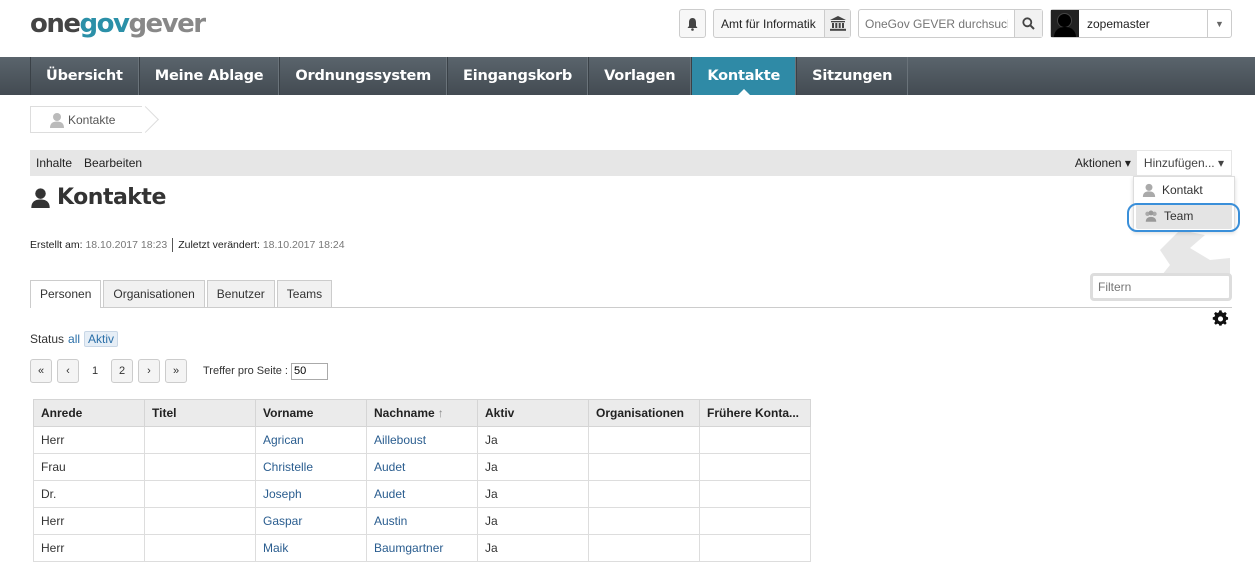 This screenshot has height=568, width=1255. Describe the element at coordinates (149, 371) in the screenshot. I see `next-page-button: ›` at that location.